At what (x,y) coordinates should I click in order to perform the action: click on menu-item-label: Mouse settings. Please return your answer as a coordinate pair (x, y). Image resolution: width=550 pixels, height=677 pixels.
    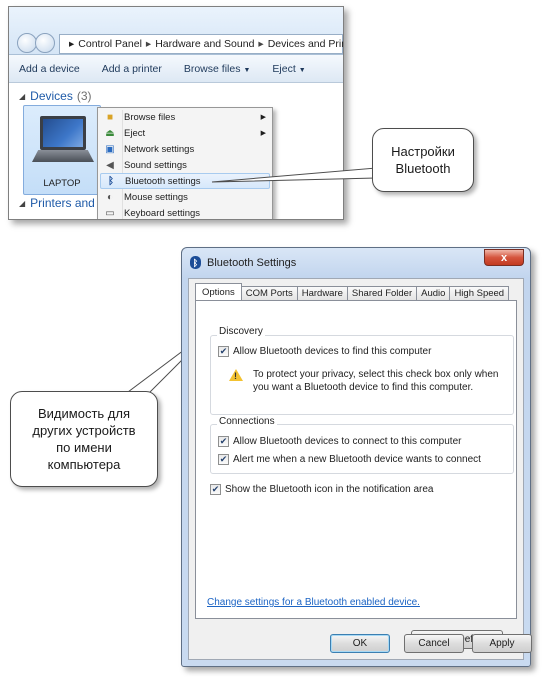
    Looking at the image, I should click on (156, 197).